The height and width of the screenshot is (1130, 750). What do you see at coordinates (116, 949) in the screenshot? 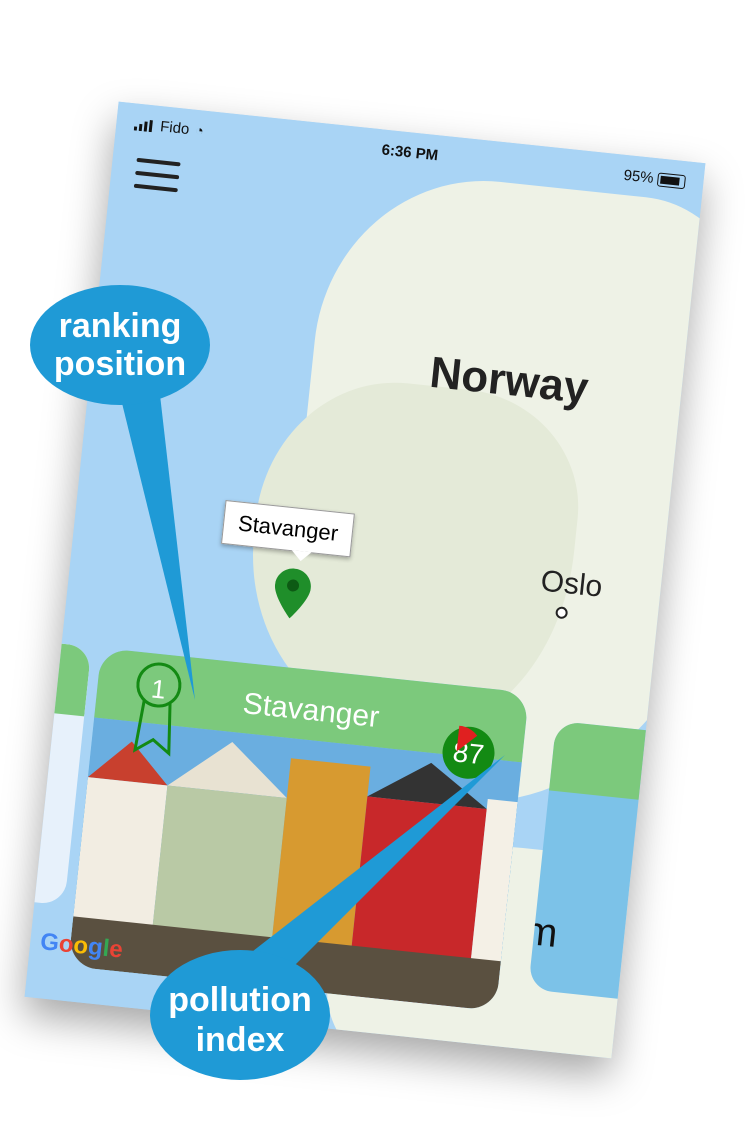
I see `google-letter: e` at bounding box center [116, 949].